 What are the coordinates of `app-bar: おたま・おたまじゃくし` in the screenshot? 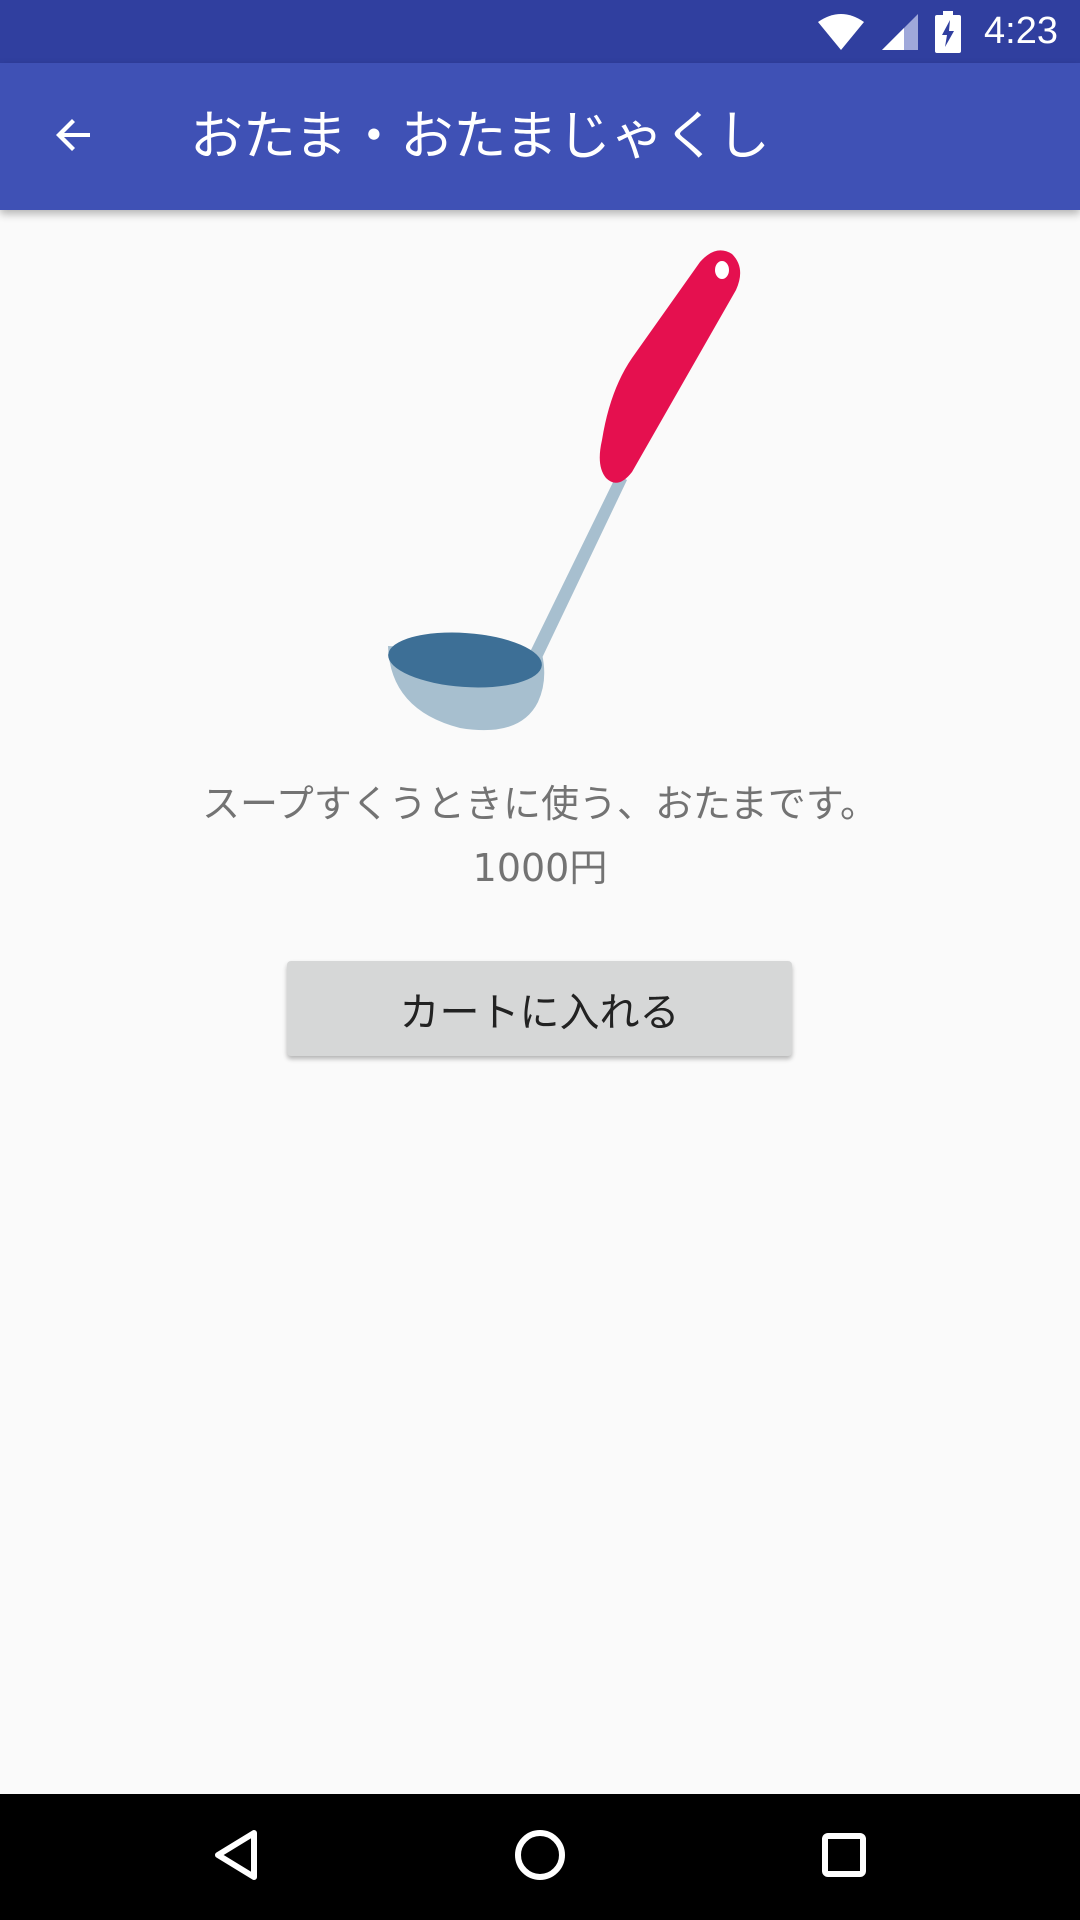 It's located at (540, 136).